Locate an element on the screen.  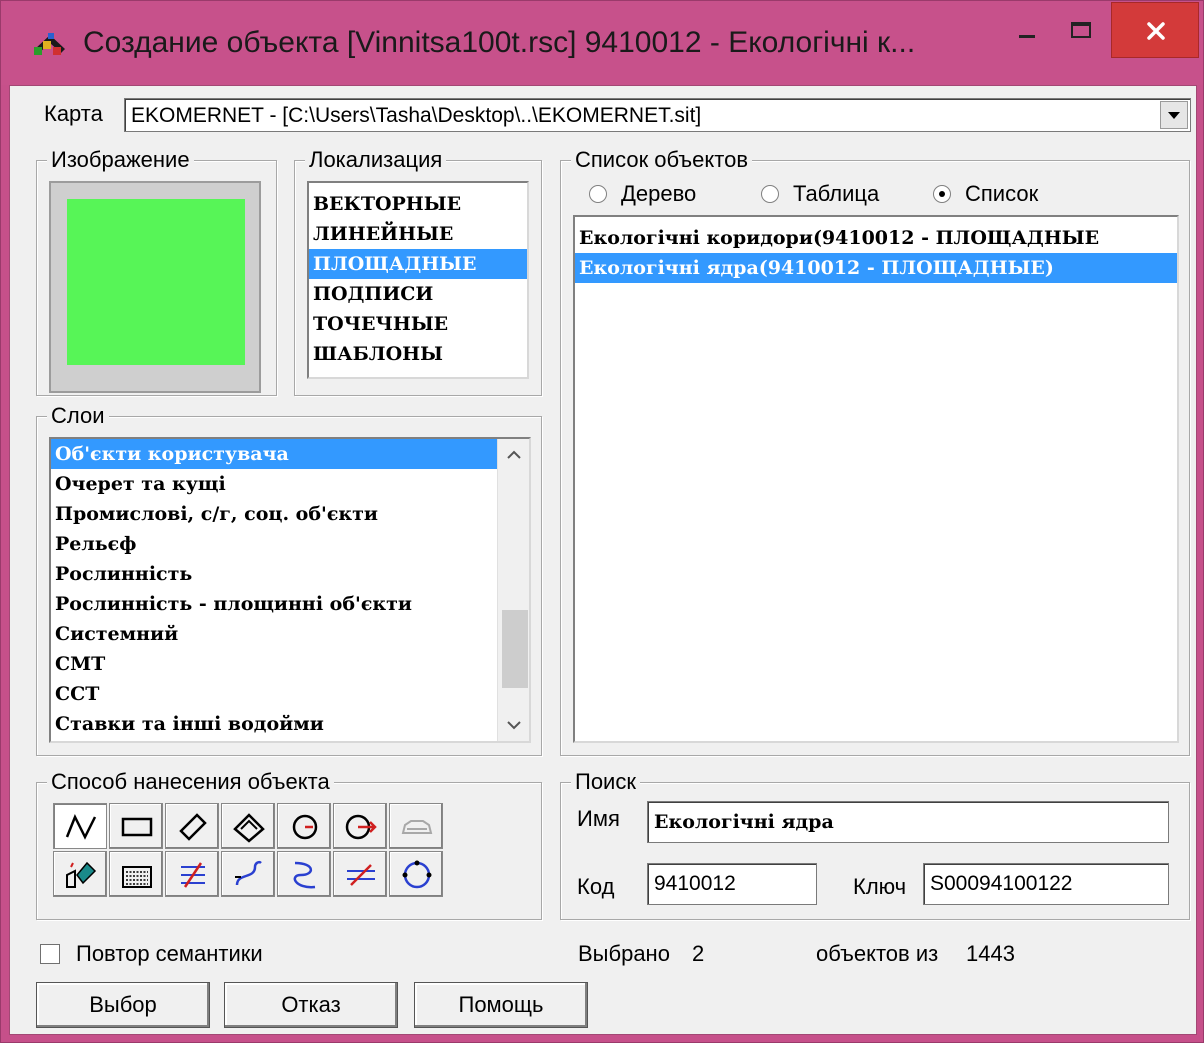
localization-item: ТОЧЕЧНЫЕ is located at coordinates (418, 324).